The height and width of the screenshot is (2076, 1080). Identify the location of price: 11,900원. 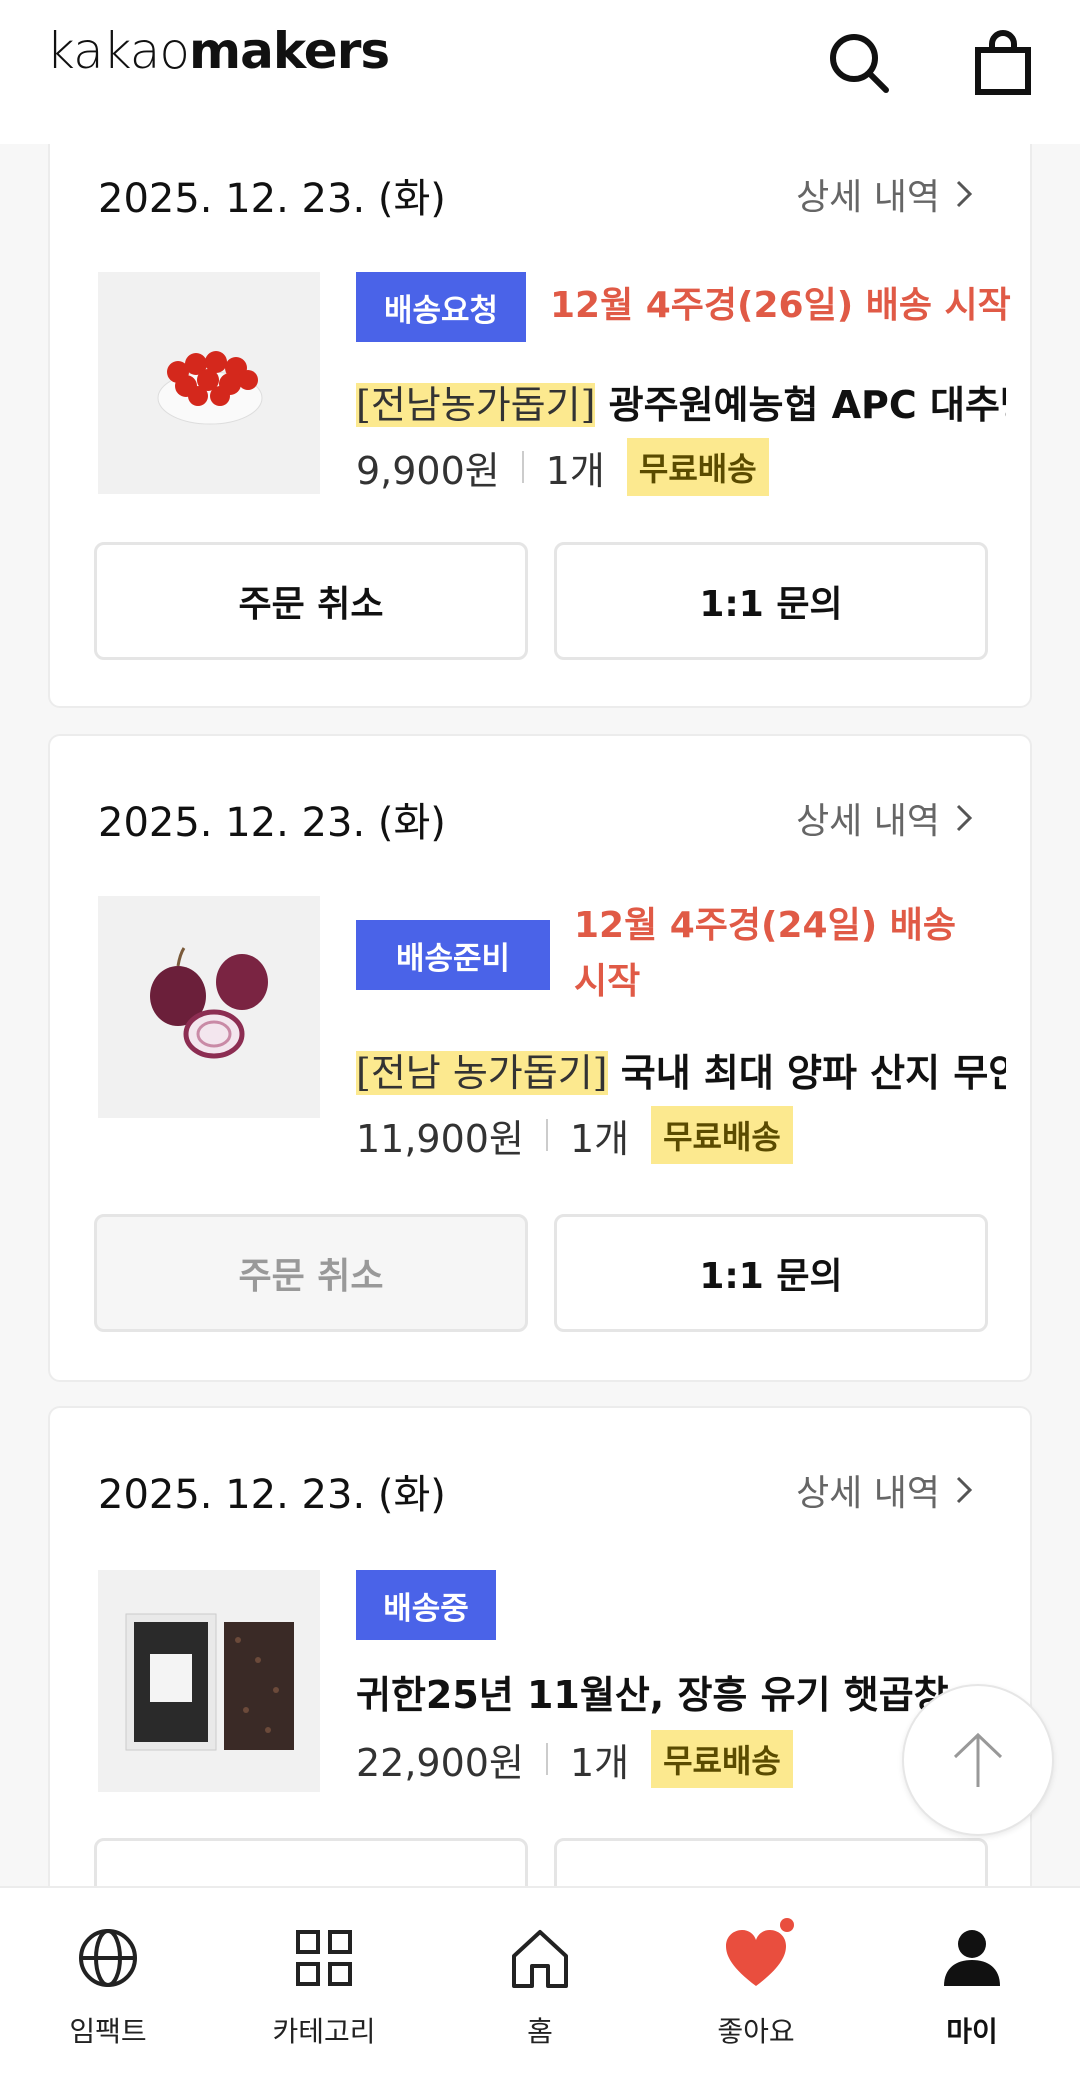
(440, 1138).